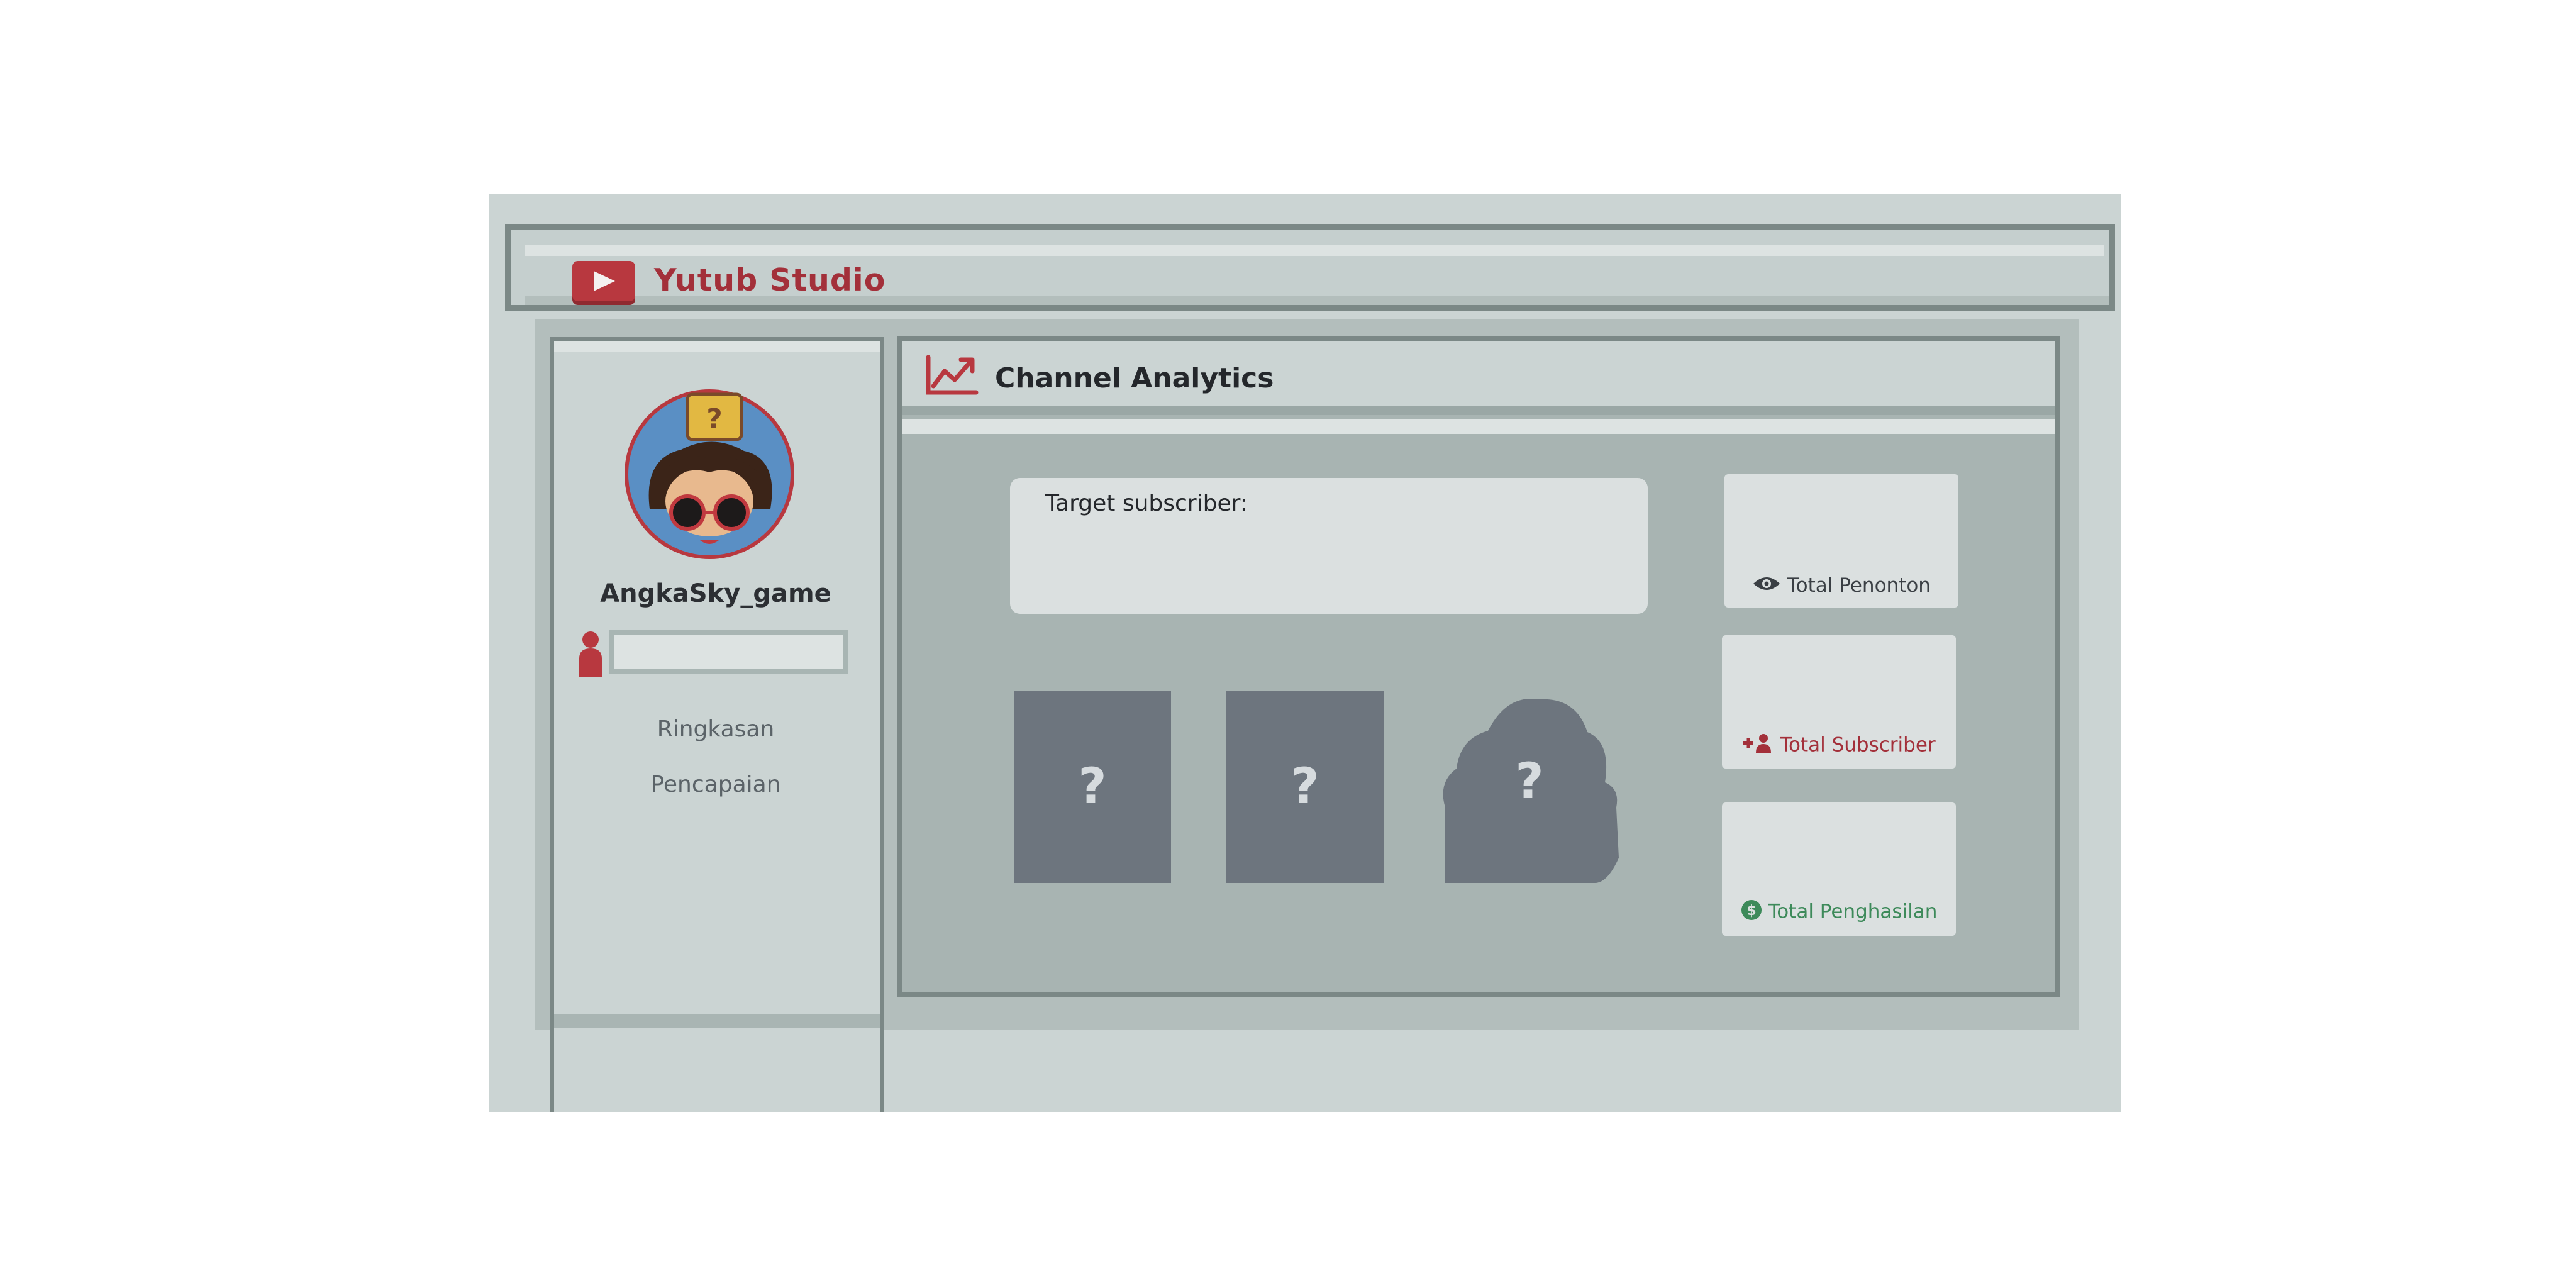 This screenshot has width=2576, height=1288. I want to click on dollar-coin-icon: $, so click(1751, 912).